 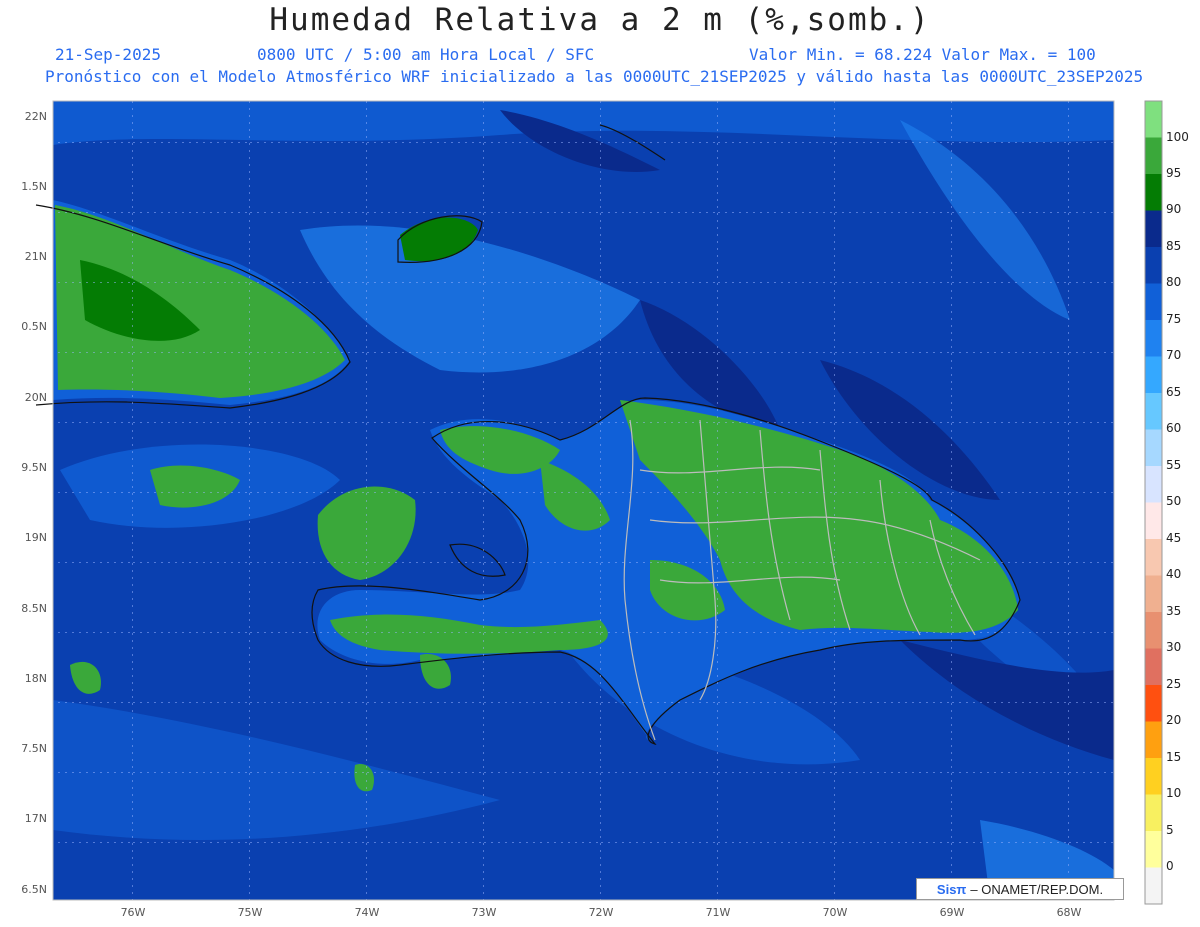 I want to click on colorbar, so click(x=1153, y=502).